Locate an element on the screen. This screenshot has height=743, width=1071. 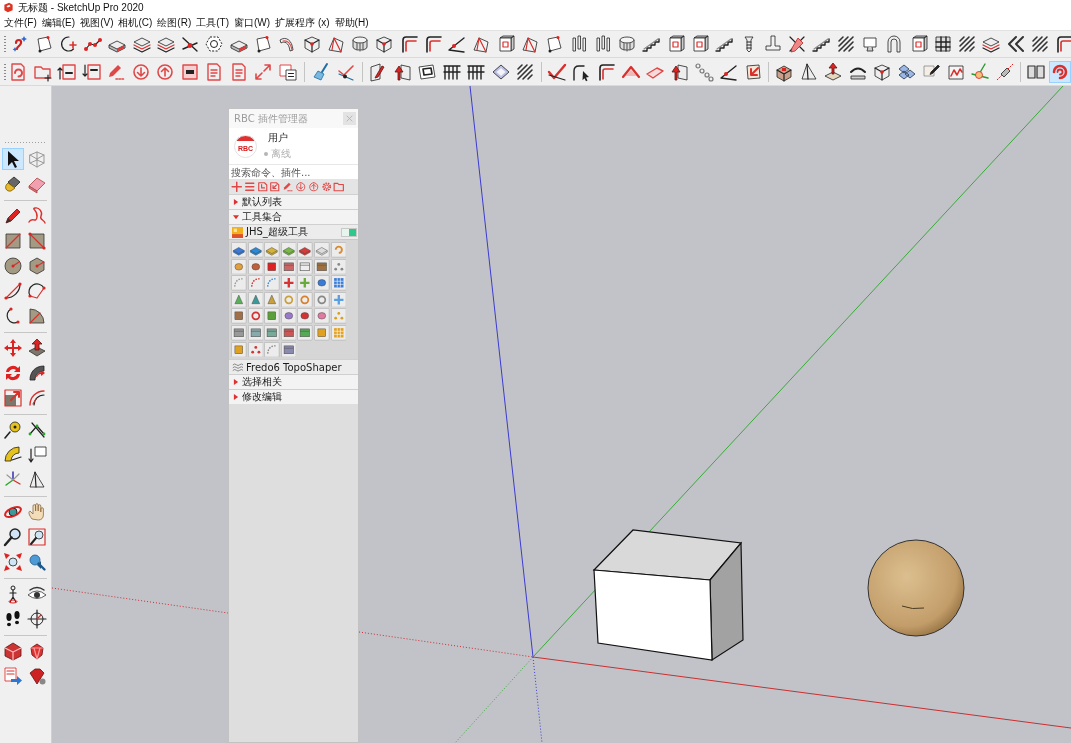
rotated-rectangle-icon is located at coordinates (37, 241).